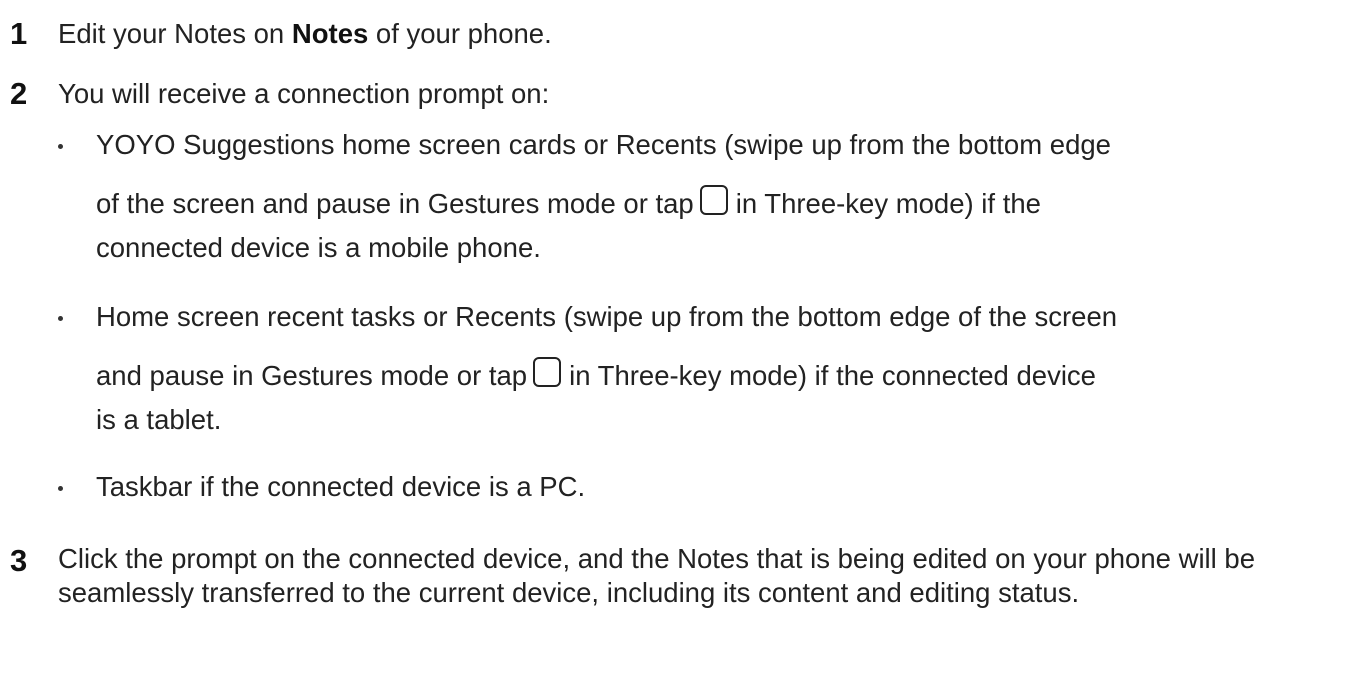 The width and height of the screenshot is (1368, 684). What do you see at coordinates (318, 247) in the screenshot?
I see `bullet-line: connected device is a mobile phone.` at bounding box center [318, 247].